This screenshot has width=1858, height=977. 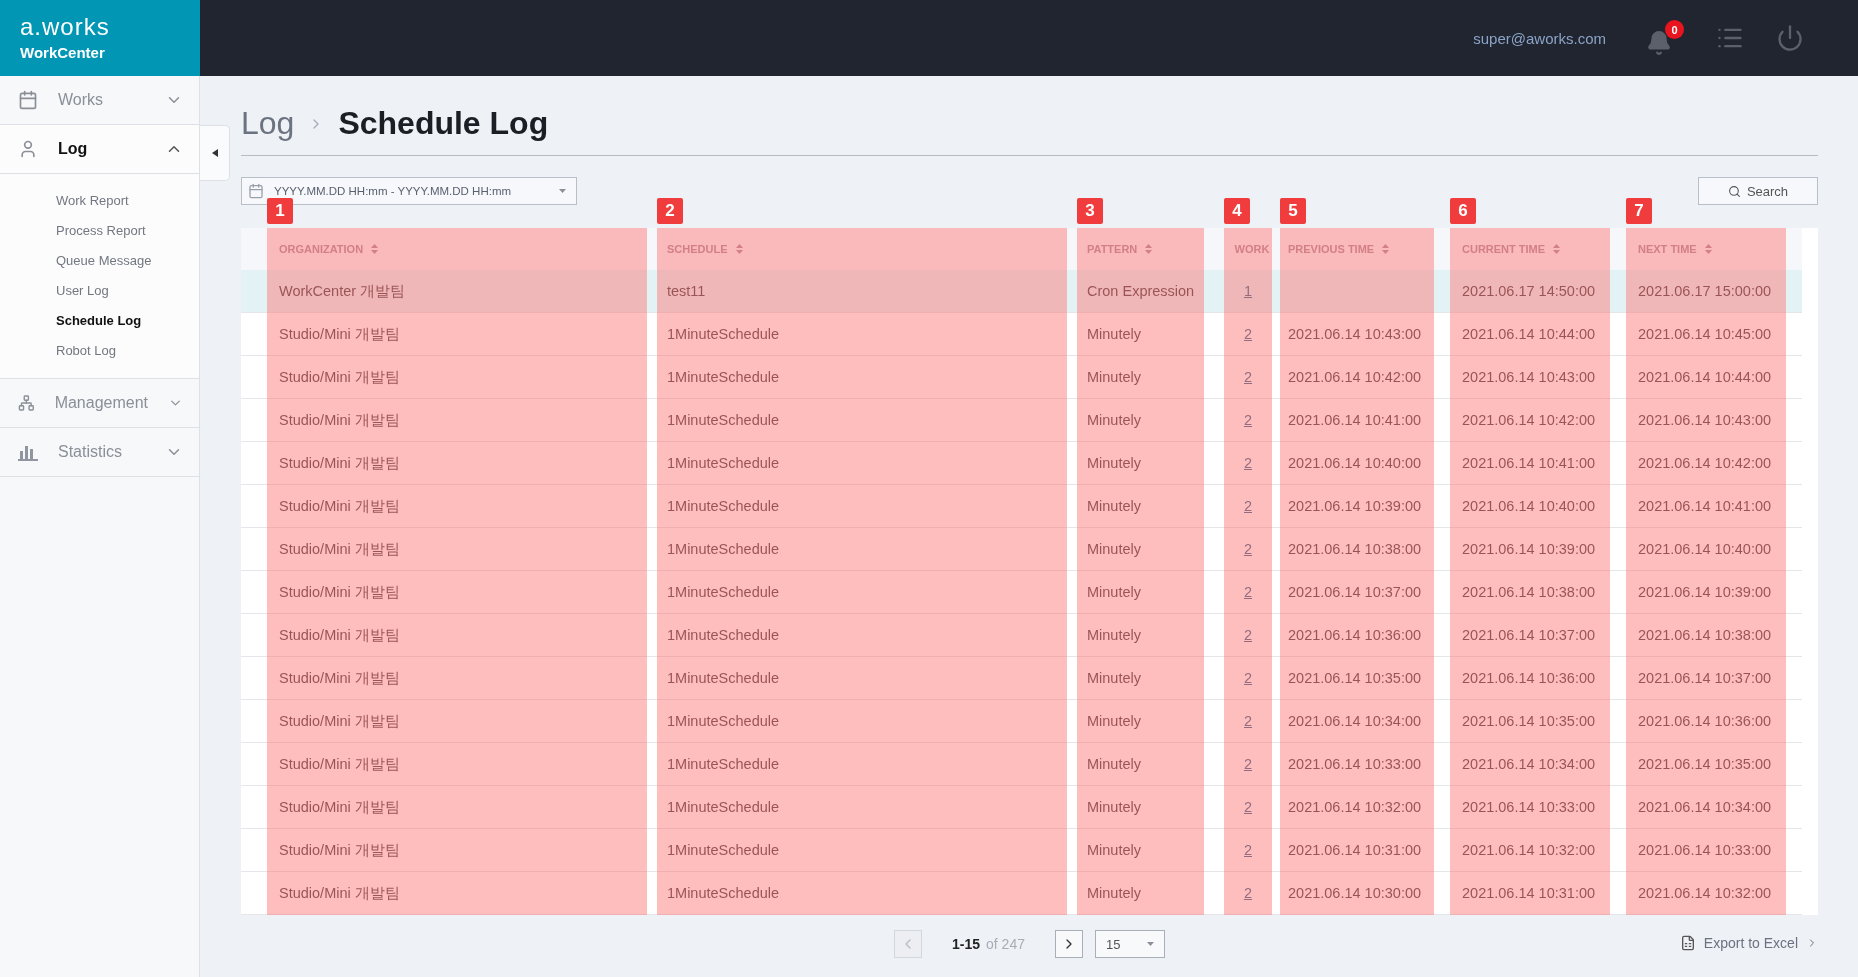 What do you see at coordinates (1705, 893) in the screenshot?
I see `table-cell: 2021.06.14 10:32:00` at bounding box center [1705, 893].